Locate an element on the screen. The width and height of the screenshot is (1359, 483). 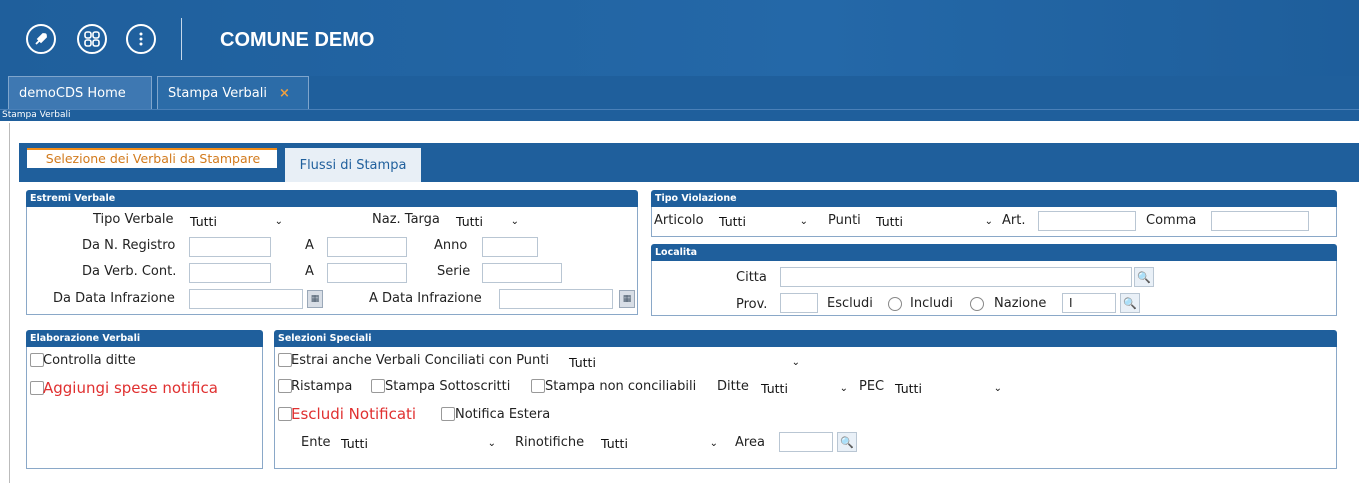
da-data-label: Da Data Infrazione is located at coordinates (114, 298).